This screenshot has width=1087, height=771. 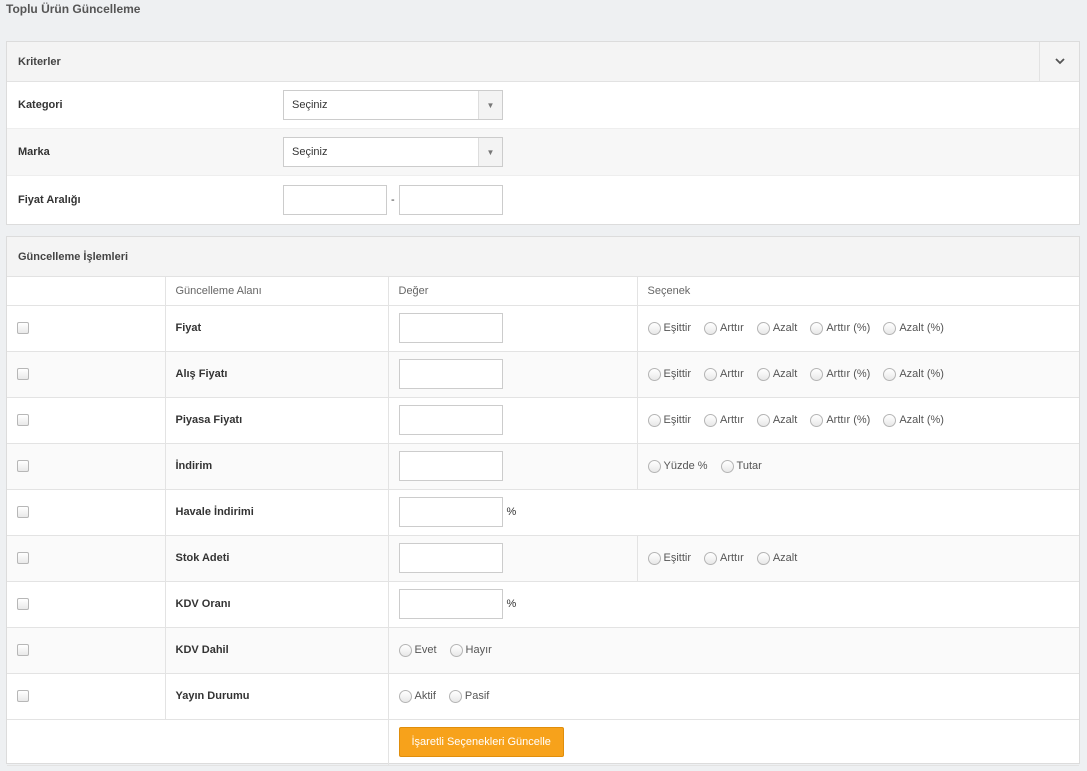 I want to click on select-column-header, so click(x=86, y=291).